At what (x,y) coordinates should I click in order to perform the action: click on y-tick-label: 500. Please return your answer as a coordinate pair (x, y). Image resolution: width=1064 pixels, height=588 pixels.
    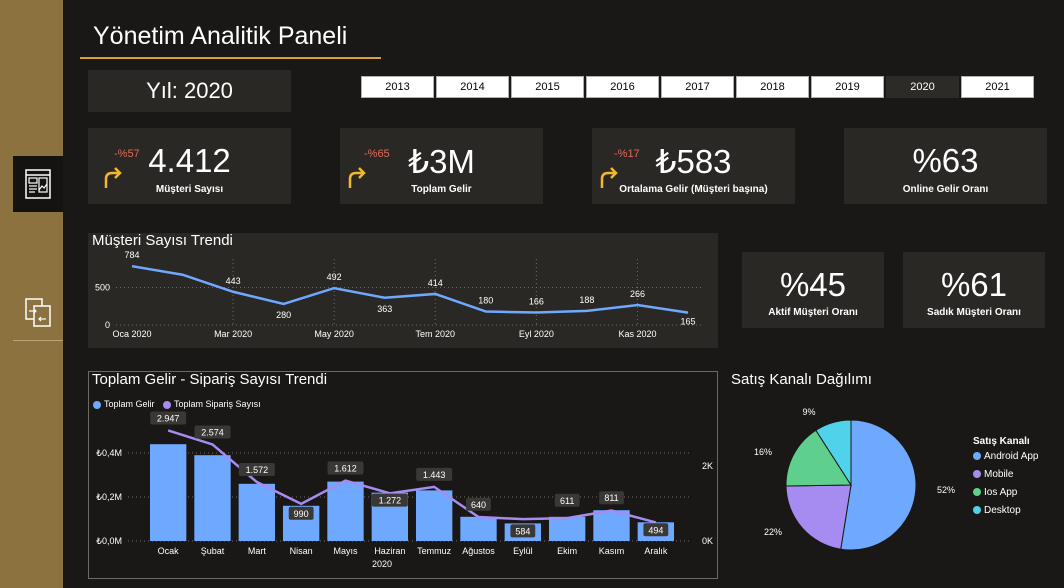
    Looking at the image, I should click on (102, 288).